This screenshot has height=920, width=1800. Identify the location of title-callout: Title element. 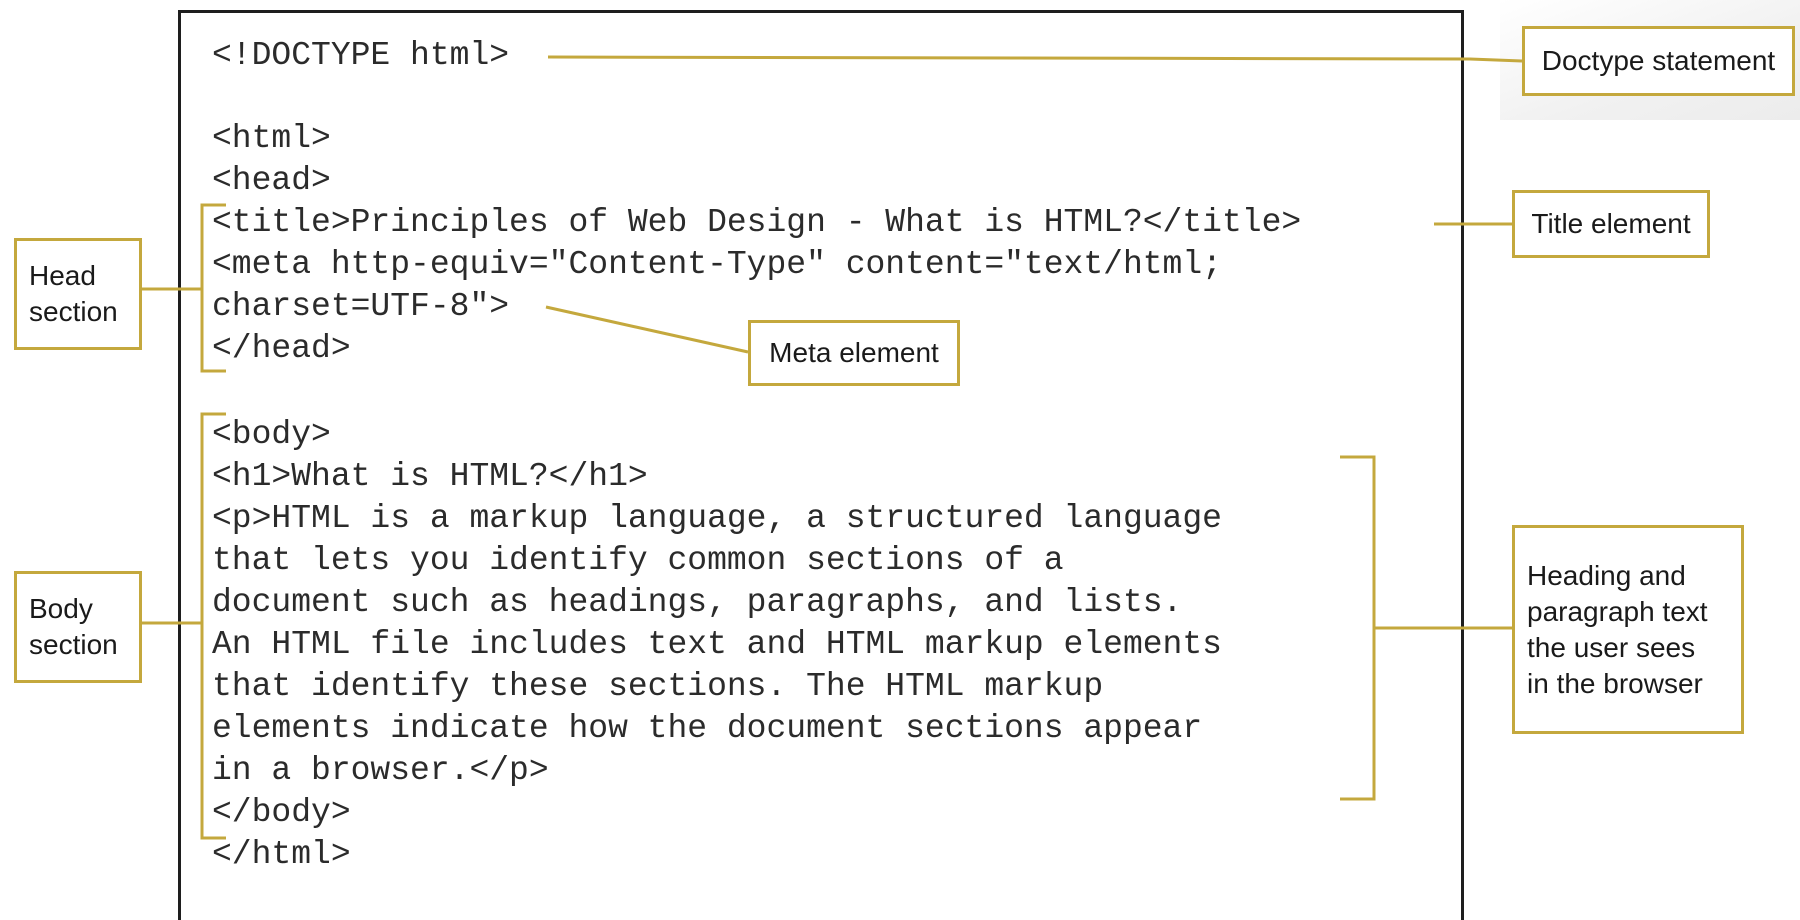
(1611, 224).